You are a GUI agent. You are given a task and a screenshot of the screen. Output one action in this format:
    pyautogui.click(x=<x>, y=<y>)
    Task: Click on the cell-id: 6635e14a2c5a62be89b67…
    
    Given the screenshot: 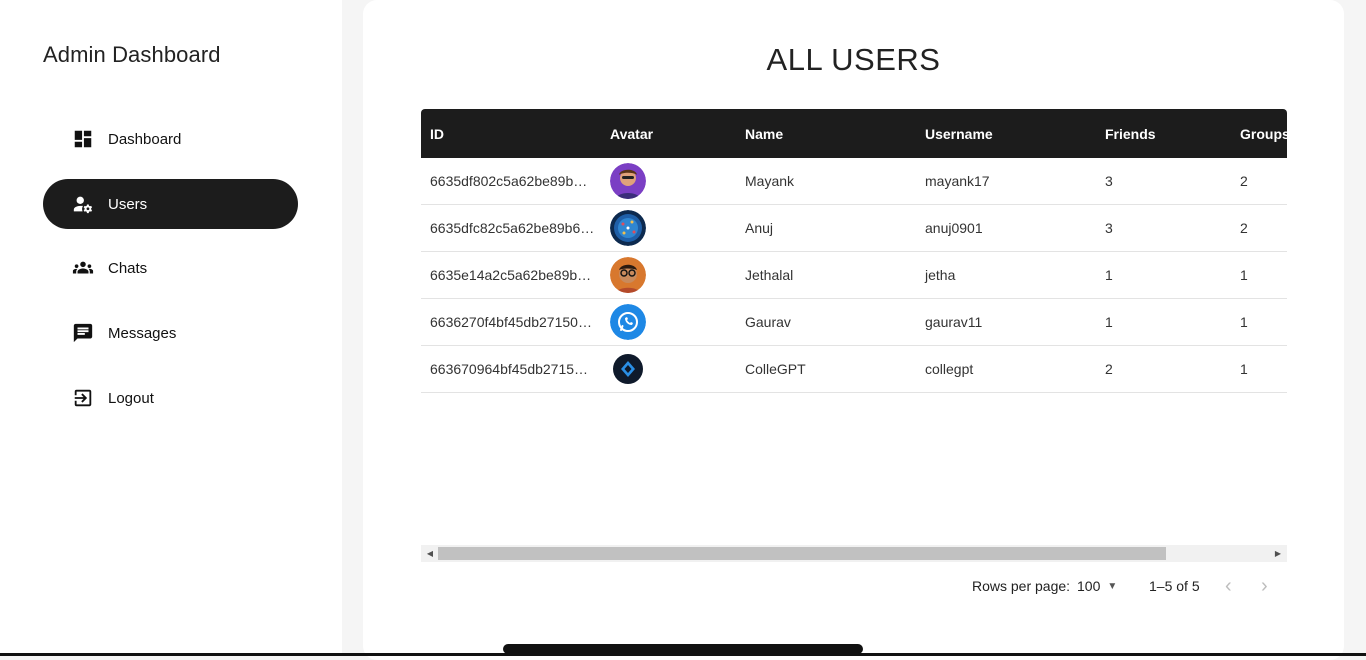 What is the action you would take?
    pyautogui.click(x=512, y=275)
    